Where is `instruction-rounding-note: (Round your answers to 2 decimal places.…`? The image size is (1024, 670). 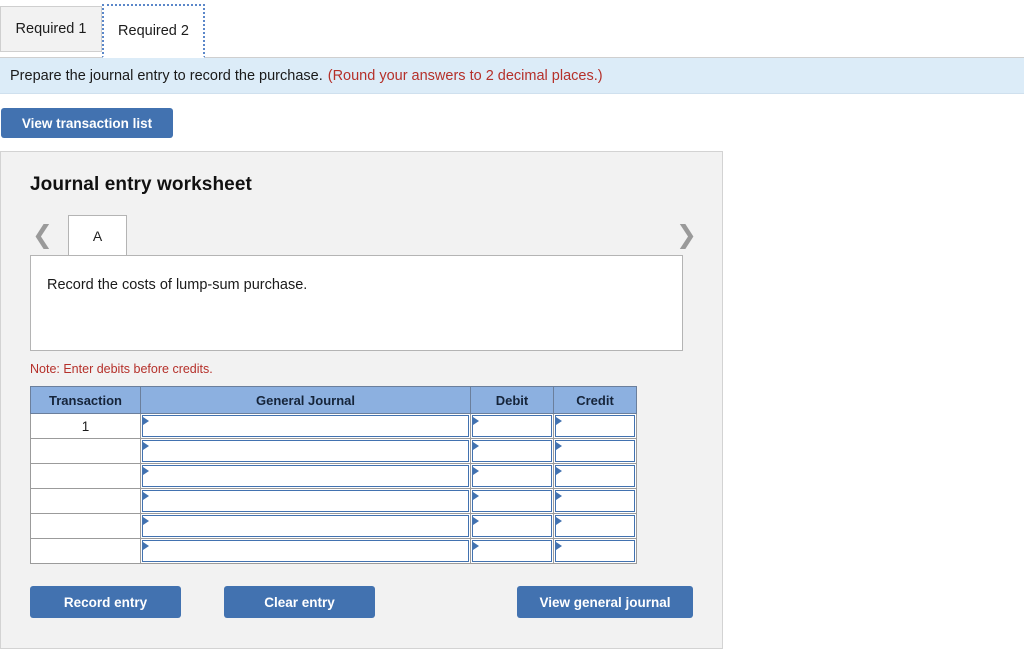 instruction-rounding-note: (Round your answers to 2 decimal places.… is located at coordinates (465, 75).